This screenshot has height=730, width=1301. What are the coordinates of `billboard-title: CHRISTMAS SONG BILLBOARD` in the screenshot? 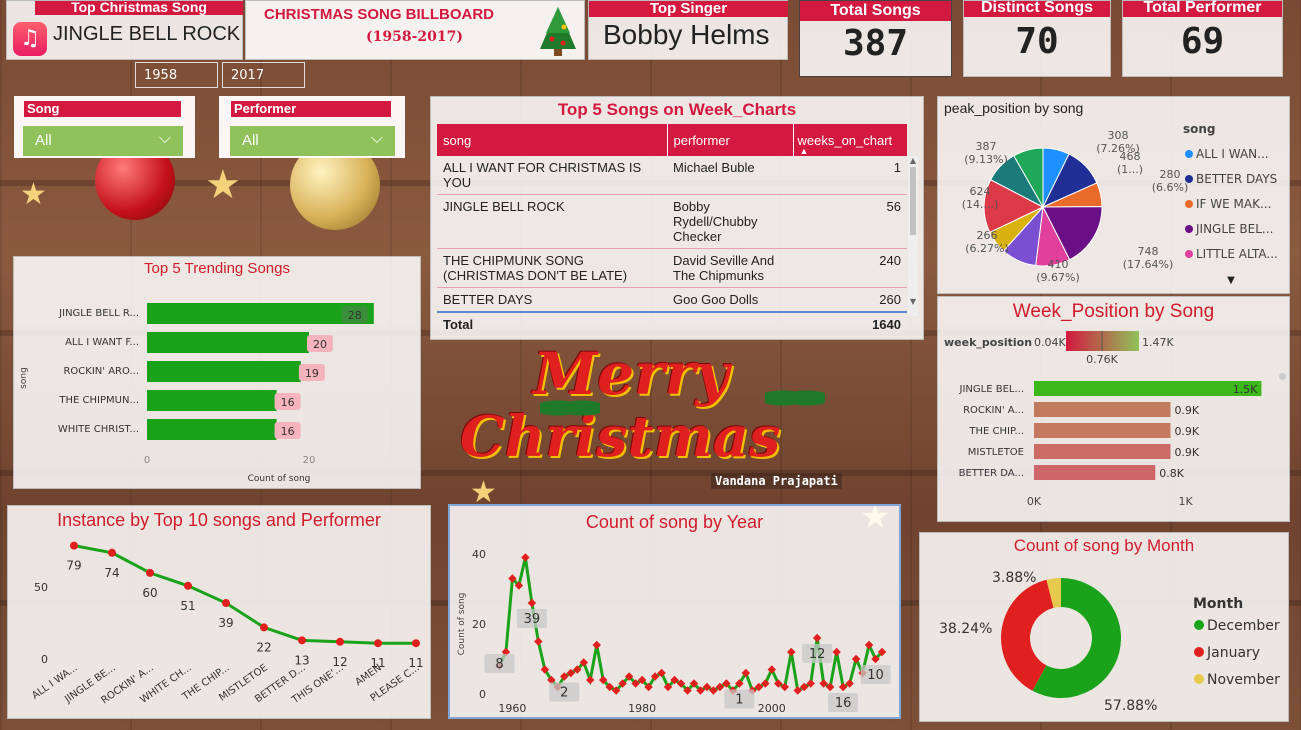 It's located at (379, 14).